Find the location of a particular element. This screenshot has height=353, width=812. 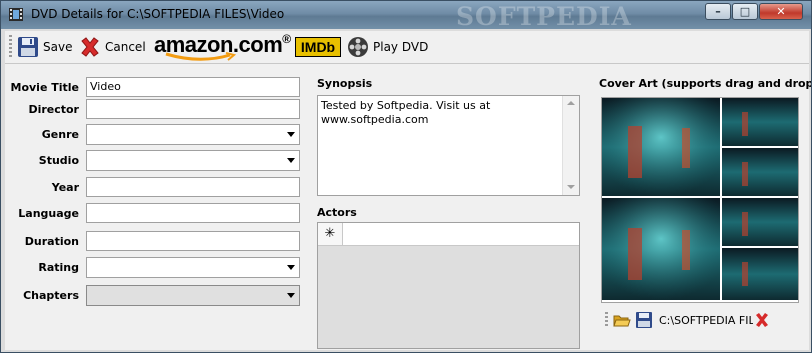

maximize-icon: □ is located at coordinates (745, 11).